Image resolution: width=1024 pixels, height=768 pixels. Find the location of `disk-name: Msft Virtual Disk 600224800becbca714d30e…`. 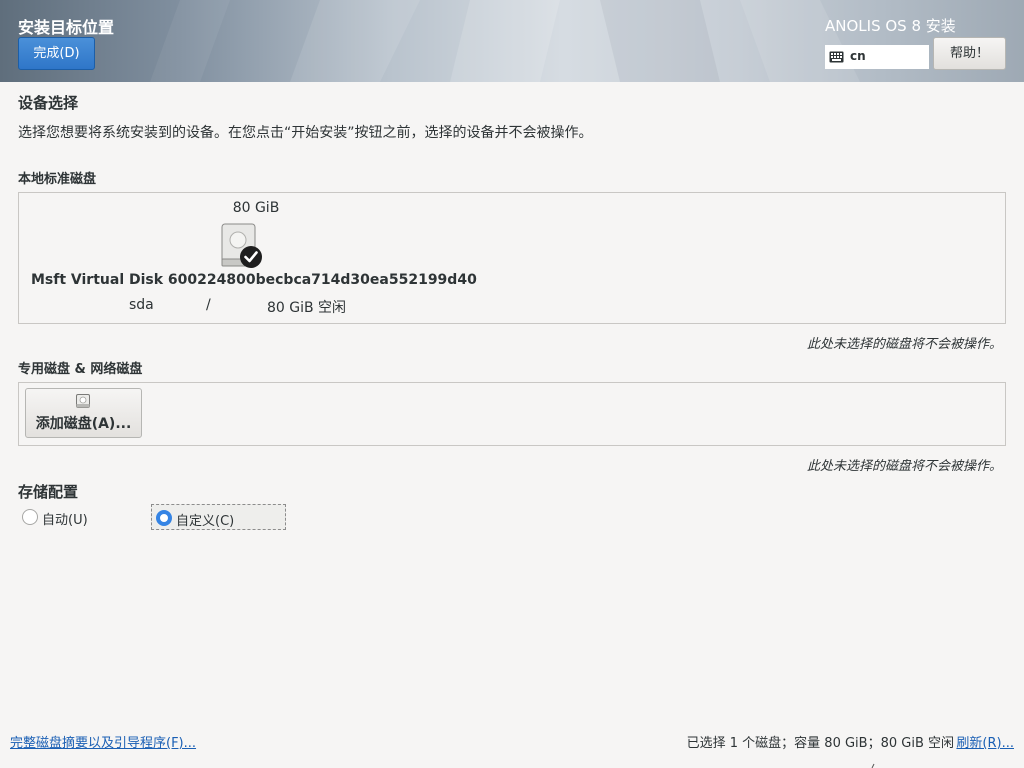

disk-name: Msft Virtual Disk 600224800becbca714d30e… is located at coordinates (254, 280).